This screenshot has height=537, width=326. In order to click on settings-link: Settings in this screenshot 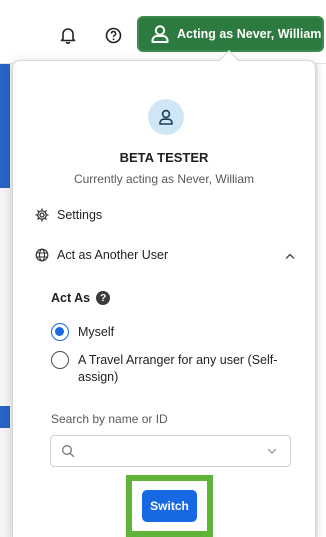, I will do `click(68, 215)`.